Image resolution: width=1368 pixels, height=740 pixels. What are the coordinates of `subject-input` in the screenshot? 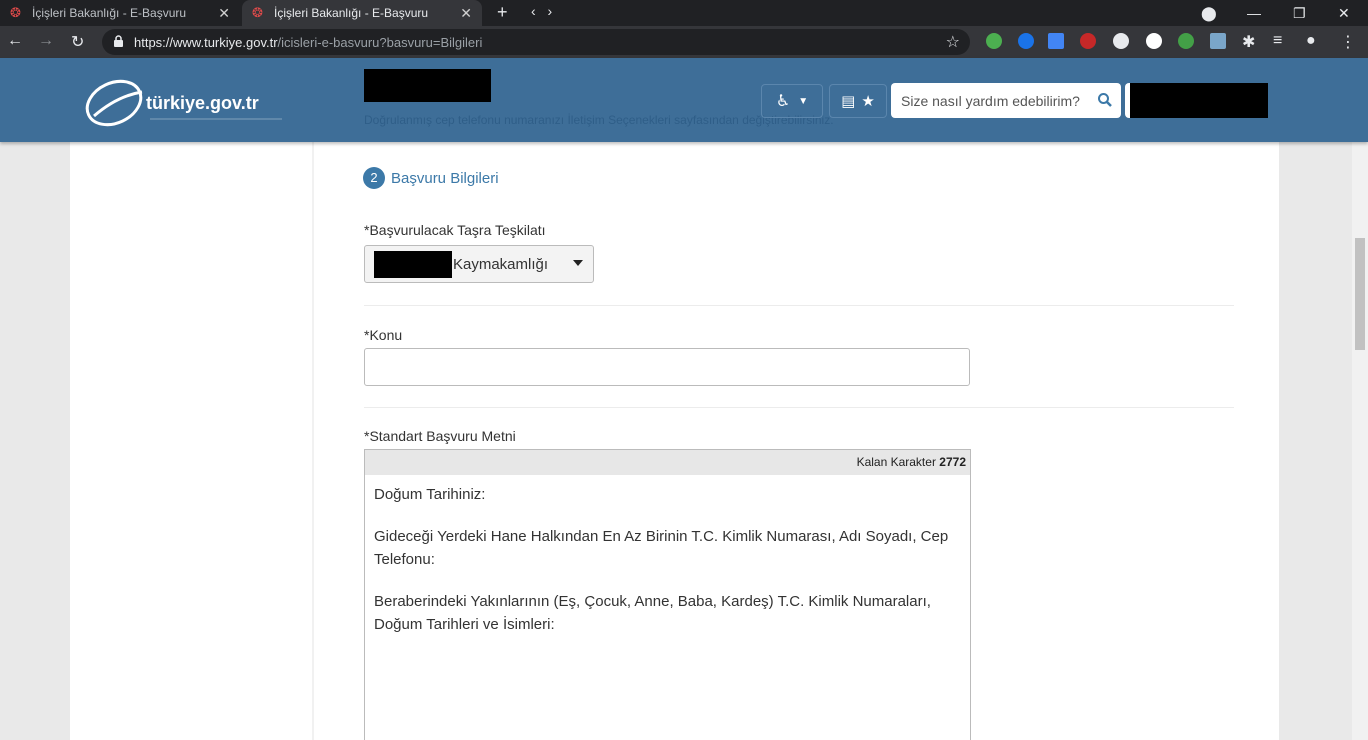 It's located at (667, 367).